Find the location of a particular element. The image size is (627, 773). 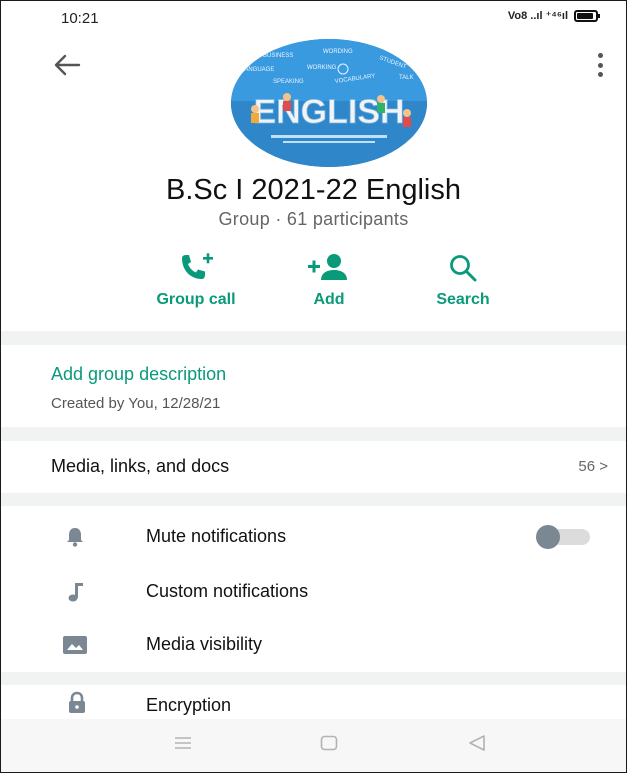

add-label: Add is located at coordinates (329, 299).